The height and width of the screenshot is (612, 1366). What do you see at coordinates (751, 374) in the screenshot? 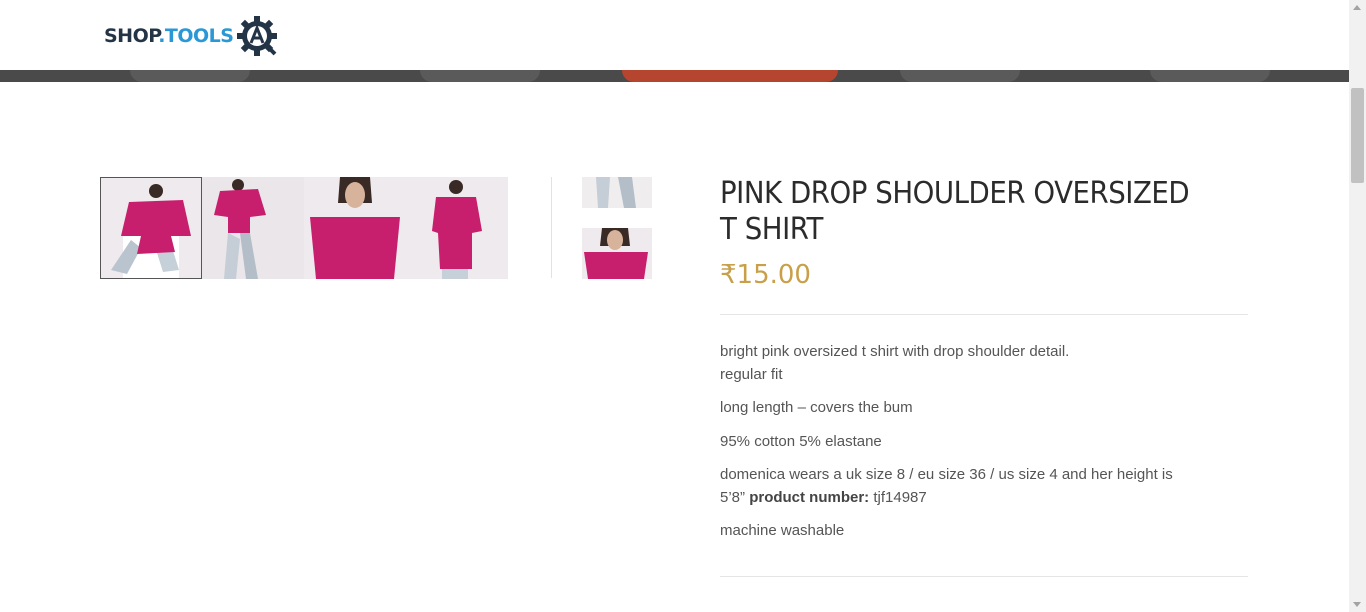
I see `description-line: regular fit` at bounding box center [751, 374].